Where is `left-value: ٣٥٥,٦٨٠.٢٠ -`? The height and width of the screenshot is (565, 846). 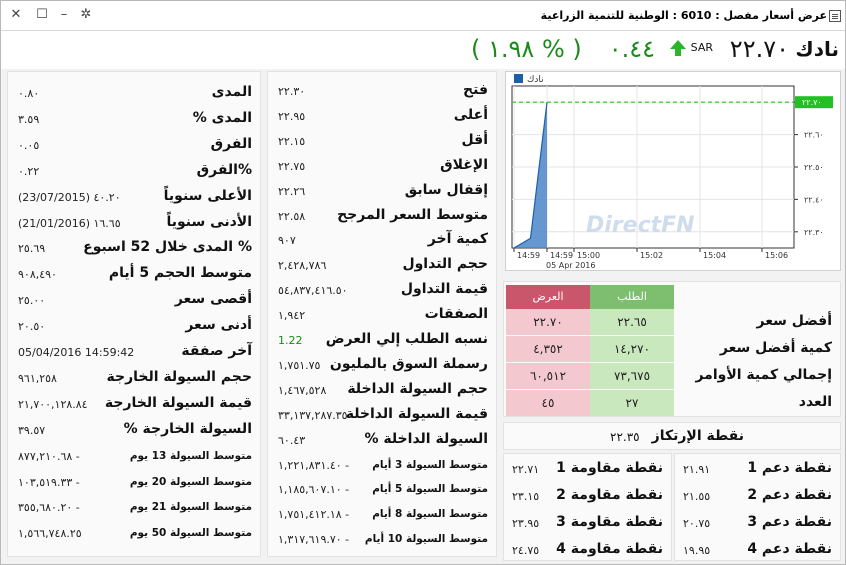 left-value: ٣٥٥,٦٨٠.٢٠ - is located at coordinates (49, 508).